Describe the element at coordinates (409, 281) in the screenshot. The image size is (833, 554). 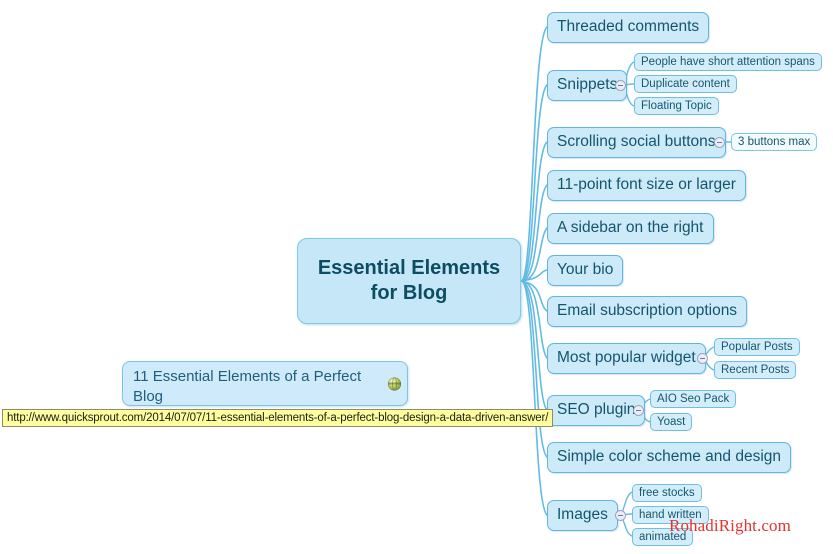
I see `root-topic: Essential Elements for Blog` at that location.